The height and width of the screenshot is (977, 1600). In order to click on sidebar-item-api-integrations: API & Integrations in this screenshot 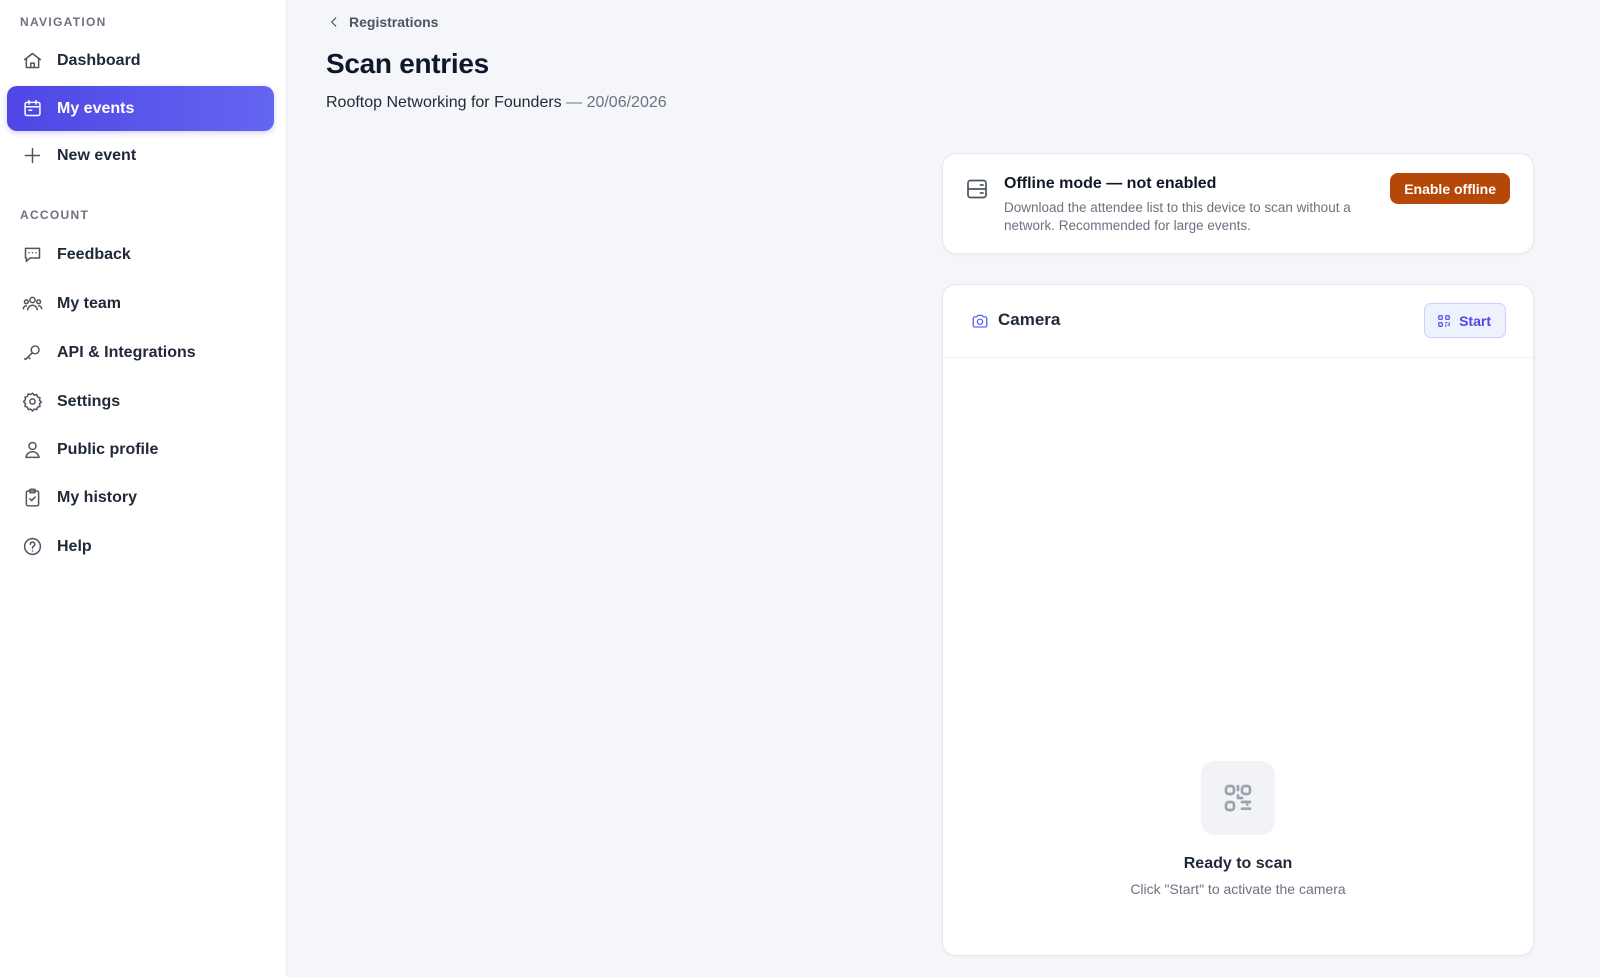, I will do `click(140, 352)`.